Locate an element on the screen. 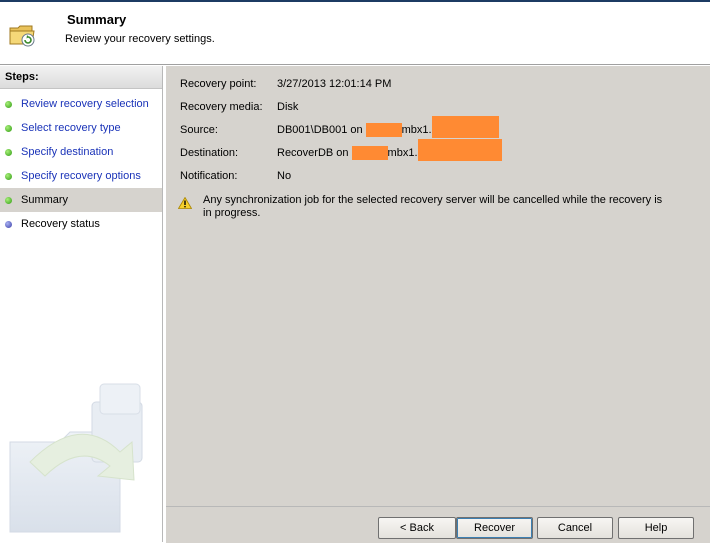 The height and width of the screenshot is (543, 710). sidebar-item-label: Select recovery type is located at coordinates (71, 128).